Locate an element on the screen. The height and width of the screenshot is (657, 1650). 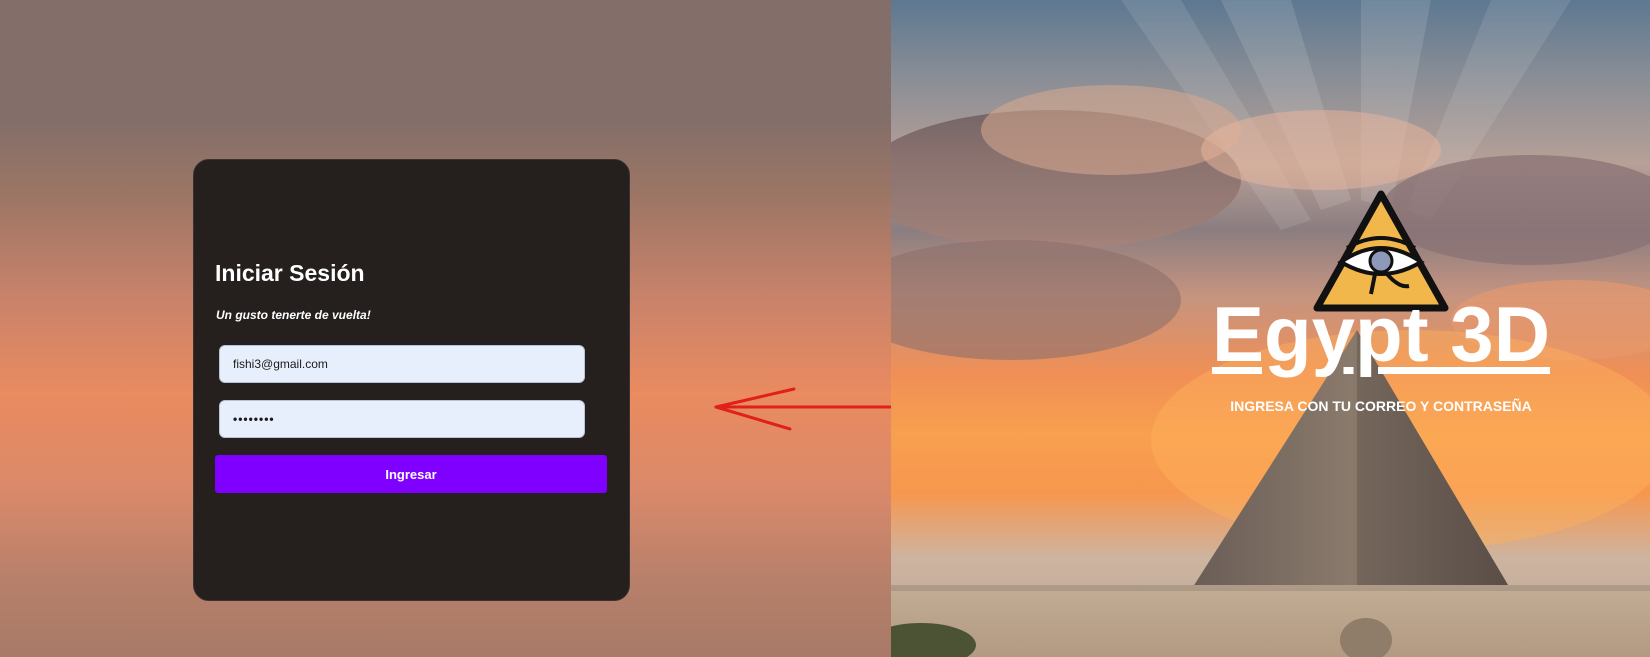
brand-title: Egypt 3D is located at coordinates (1381, 334).